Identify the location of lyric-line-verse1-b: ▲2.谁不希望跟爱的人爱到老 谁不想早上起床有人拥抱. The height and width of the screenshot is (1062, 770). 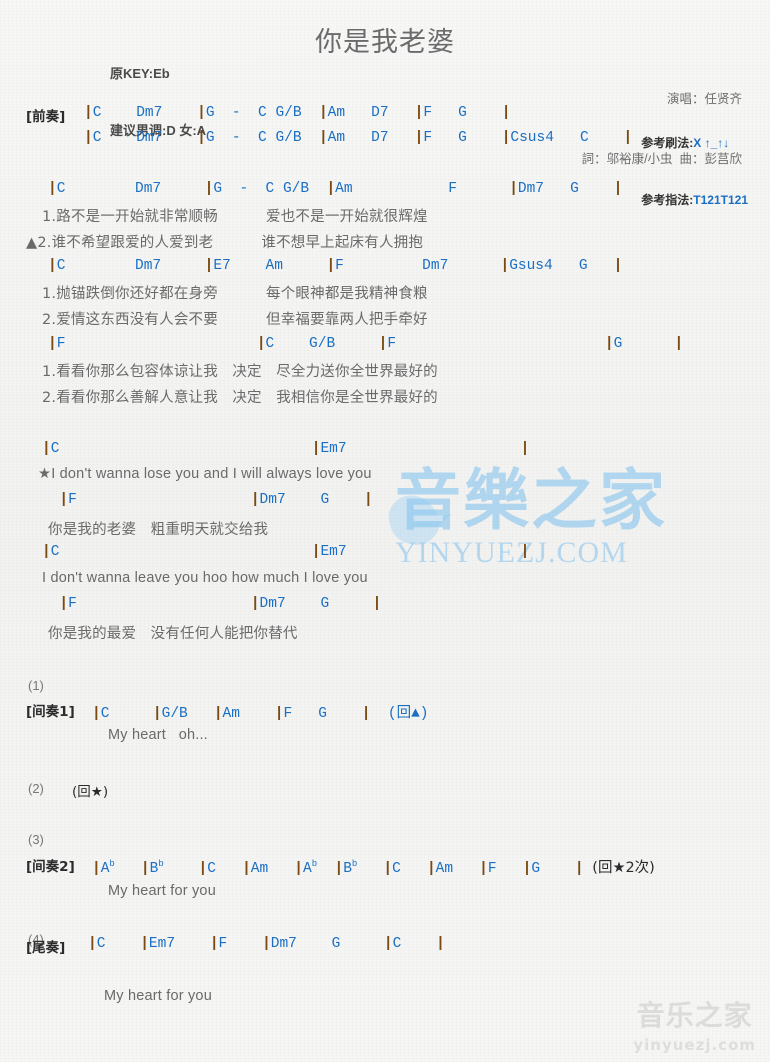
(225, 243).